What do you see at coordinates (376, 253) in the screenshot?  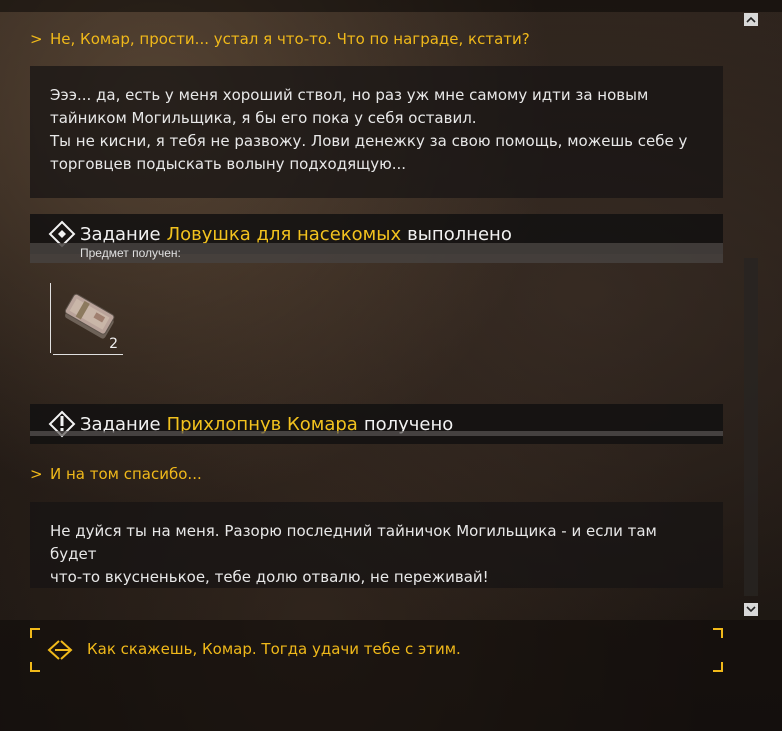 I see `item-received-label: Предмет получен:` at bounding box center [376, 253].